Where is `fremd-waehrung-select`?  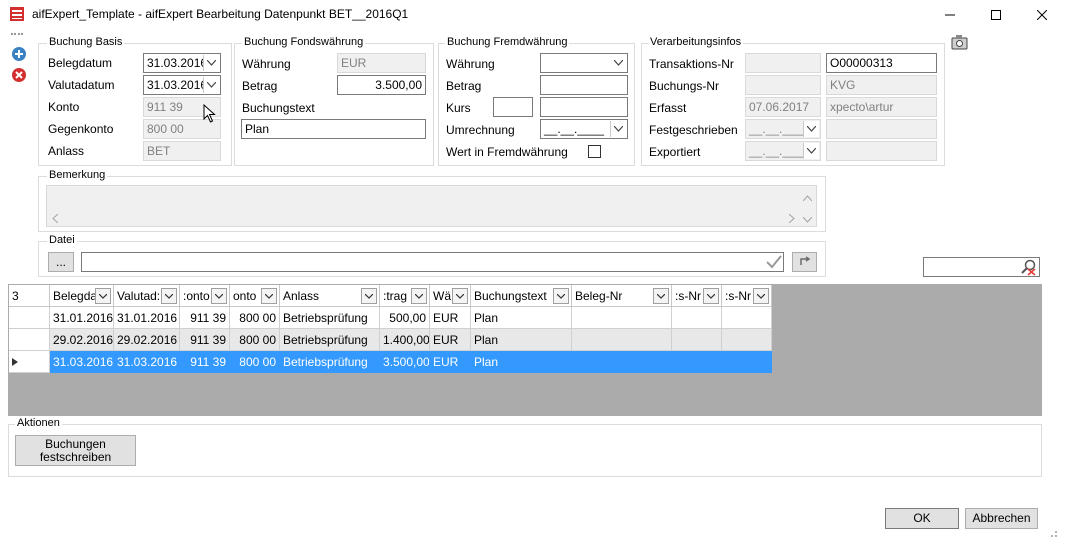 fremd-waehrung-select is located at coordinates (584, 63).